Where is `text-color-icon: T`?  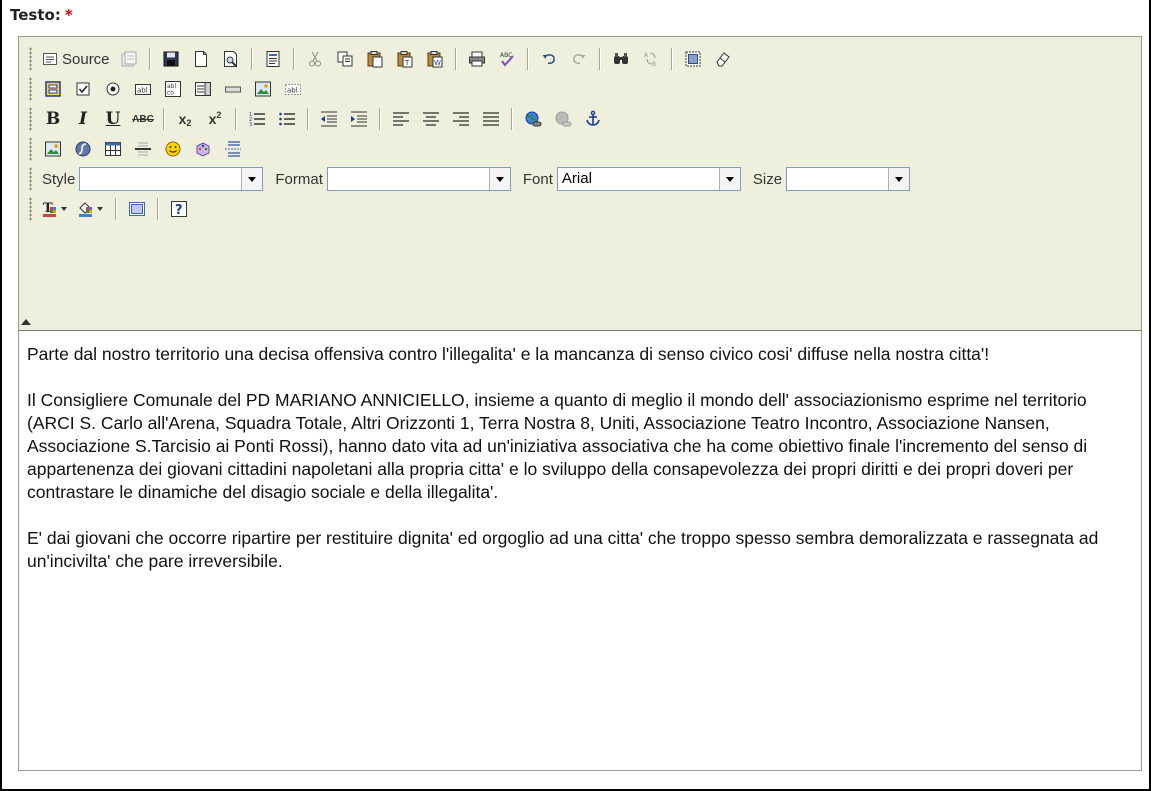
text-color-icon: T is located at coordinates (55, 209).